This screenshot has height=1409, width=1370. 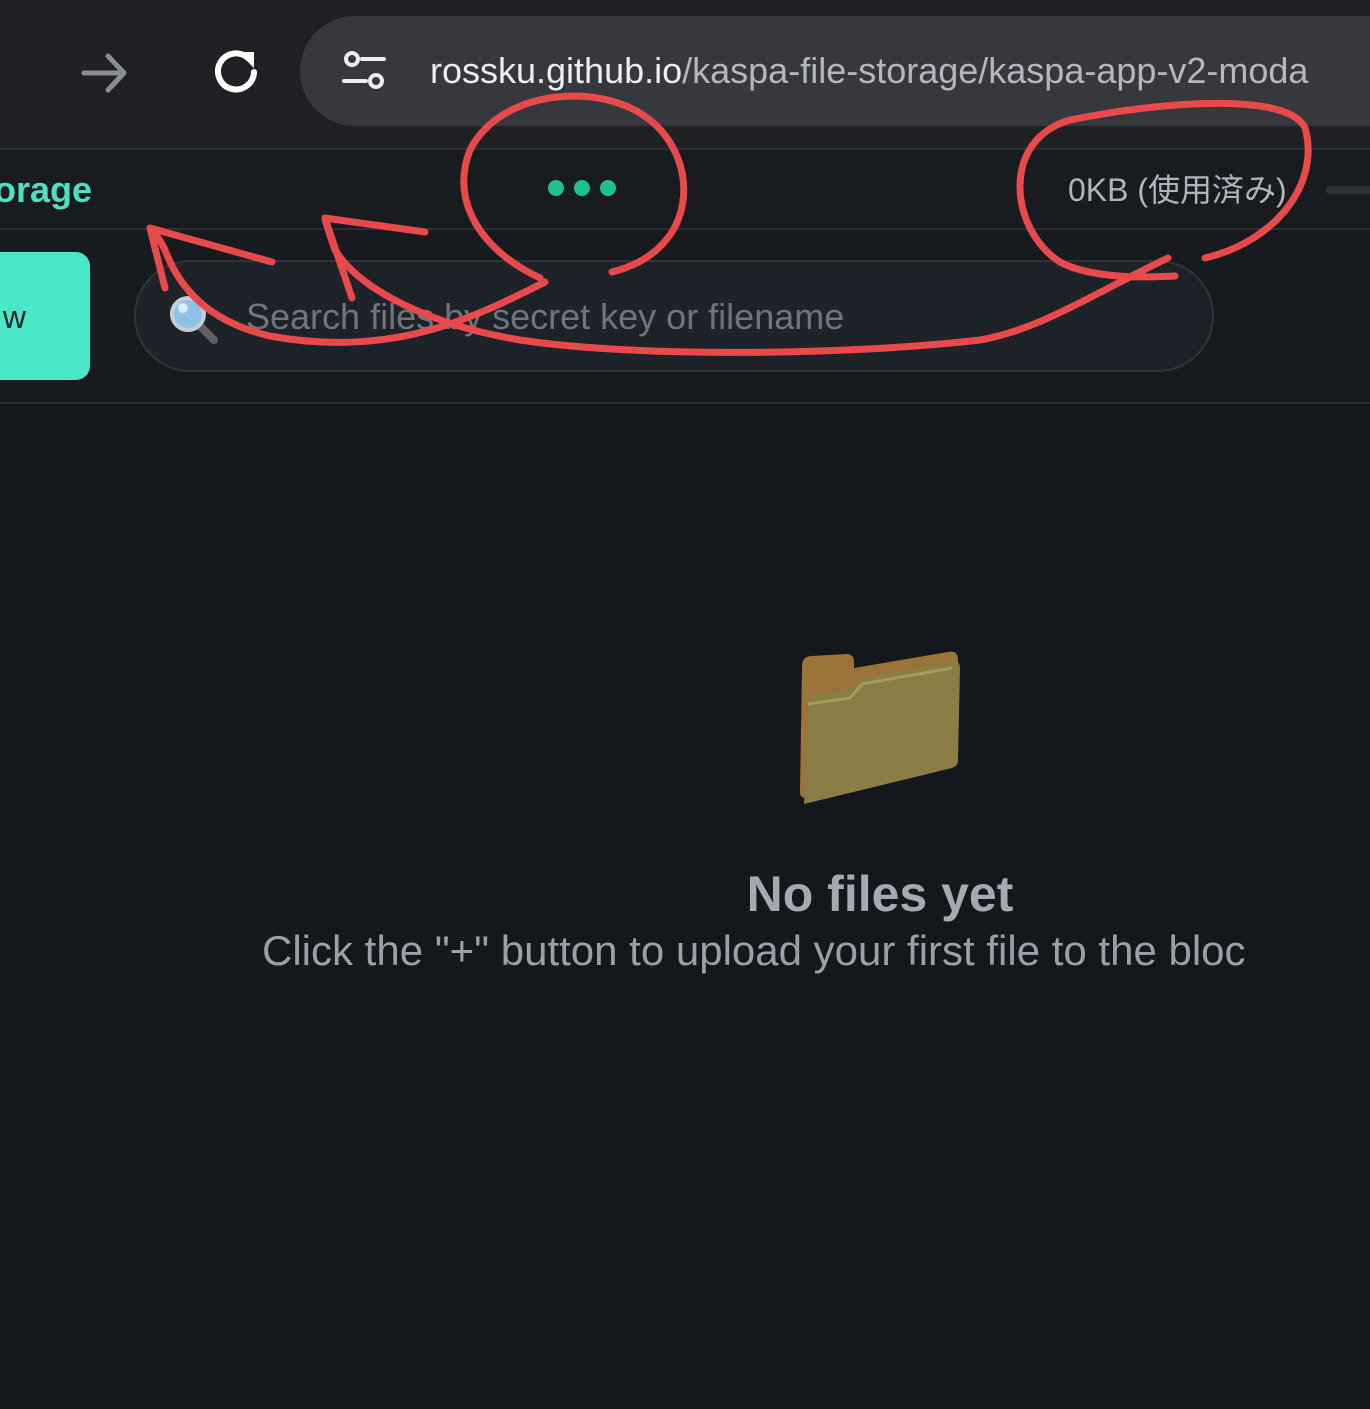 What do you see at coordinates (880, 726) in the screenshot?
I see `folder-icon` at bounding box center [880, 726].